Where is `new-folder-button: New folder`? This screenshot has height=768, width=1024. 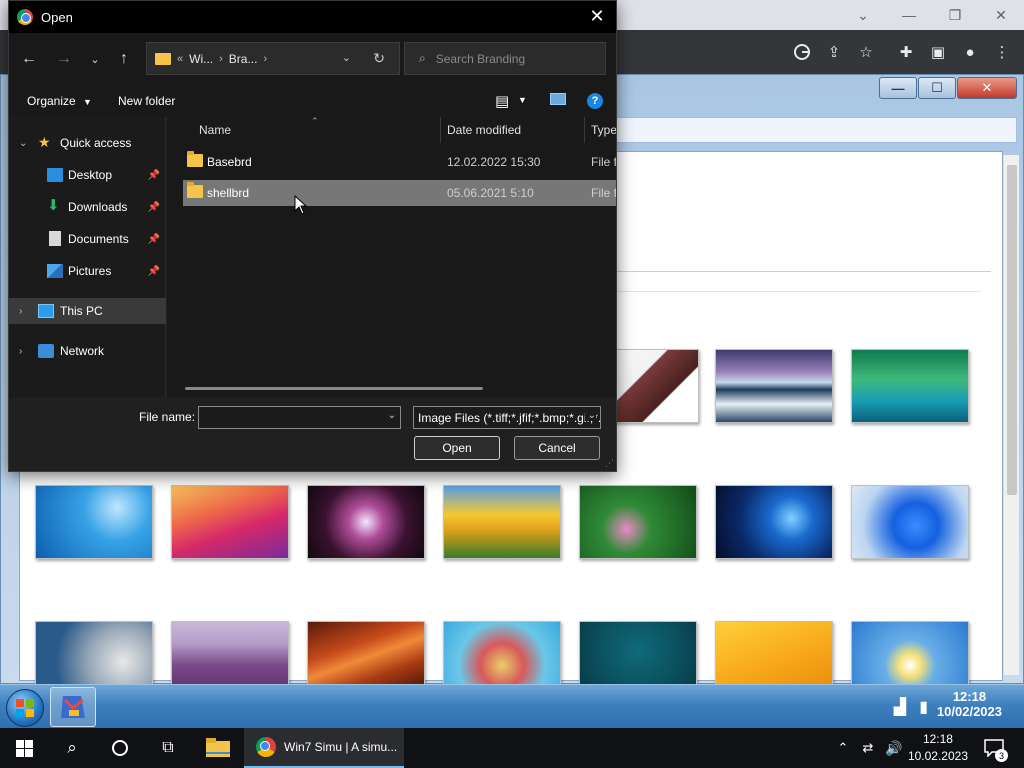 new-folder-button: New folder is located at coordinates (146, 101).